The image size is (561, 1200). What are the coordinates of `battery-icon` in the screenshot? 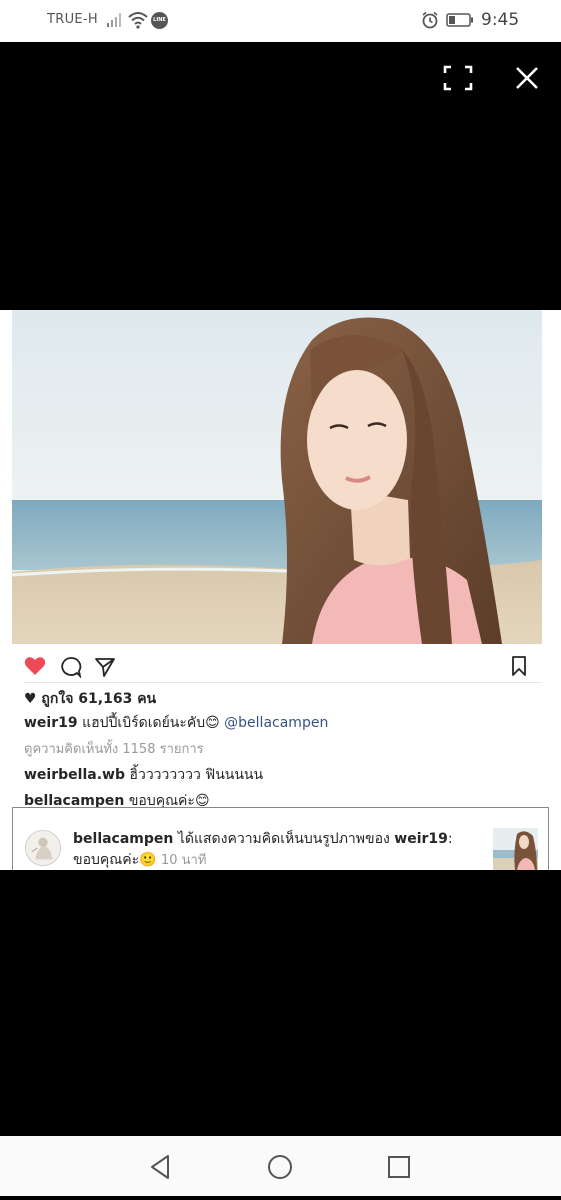 It's located at (459, 20).